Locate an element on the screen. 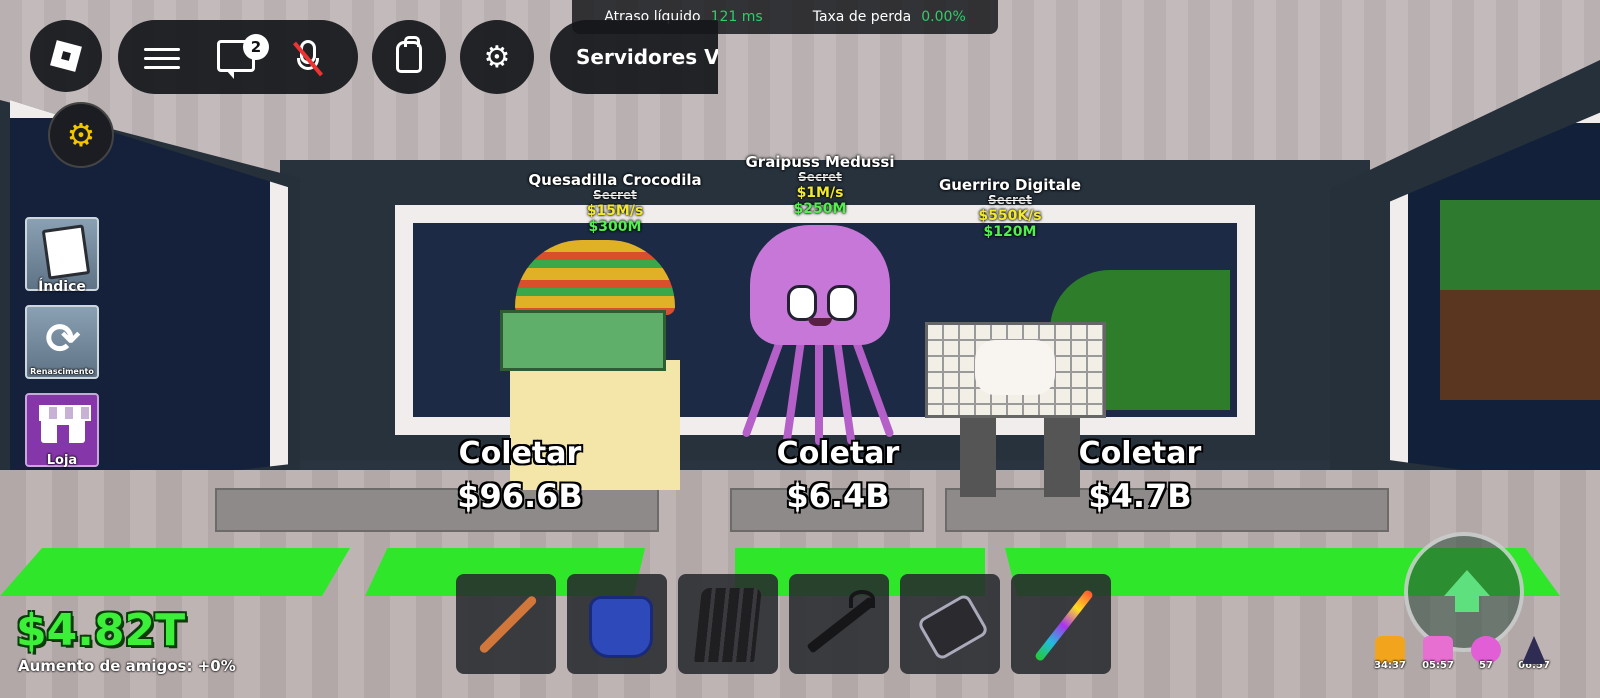 This screenshot has height=698, width=1600. glove-icon is located at coordinates (621, 627).